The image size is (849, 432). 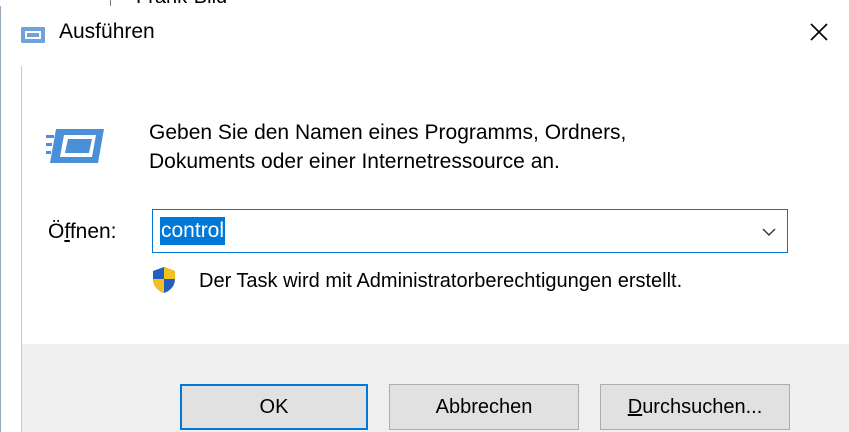 I want to click on cancel-button: Abbrechen, so click(x=484, y=407).